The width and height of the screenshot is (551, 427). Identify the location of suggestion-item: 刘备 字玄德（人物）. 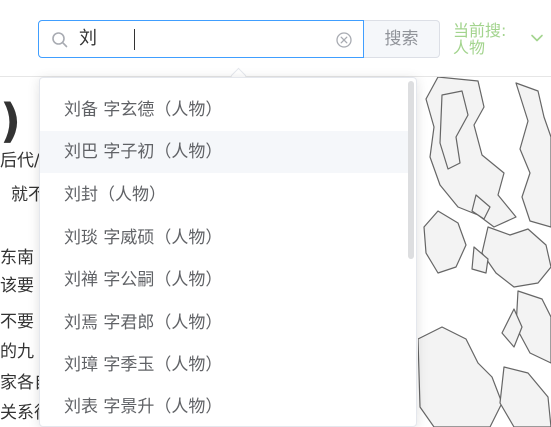
(225, 110).